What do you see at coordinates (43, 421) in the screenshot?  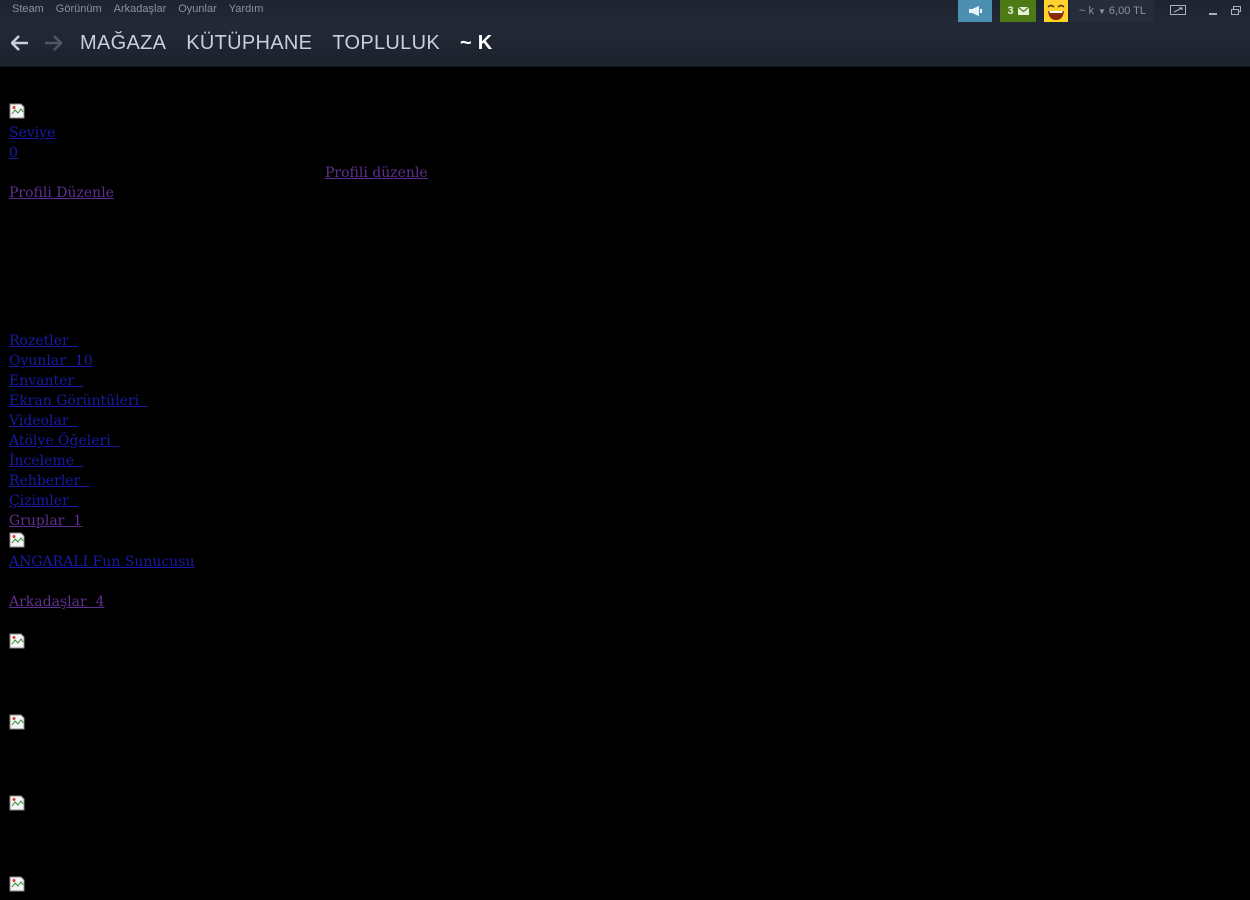 I see `sidebar-item-videos: Videolar` at bounding box center [43, 421].